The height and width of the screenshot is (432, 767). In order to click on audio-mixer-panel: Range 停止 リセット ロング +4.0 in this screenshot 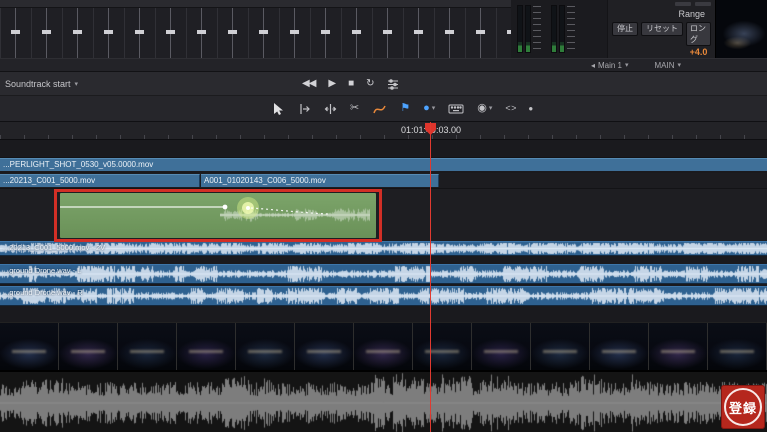, I will do `click(383, 29)`.